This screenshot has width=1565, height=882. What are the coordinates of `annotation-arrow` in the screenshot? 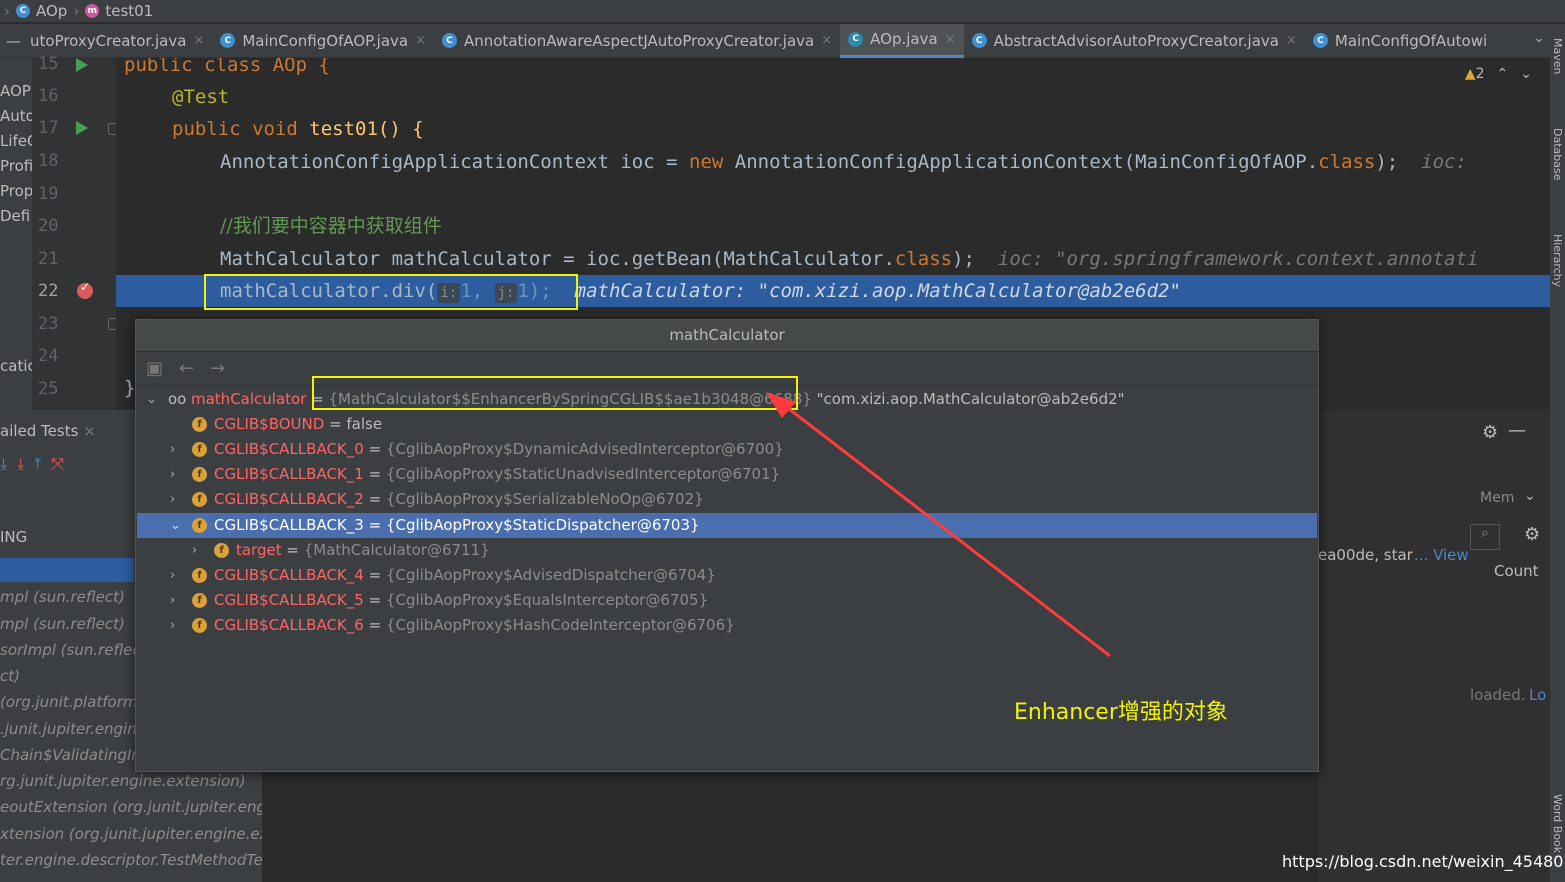 It's located at (938, 525).